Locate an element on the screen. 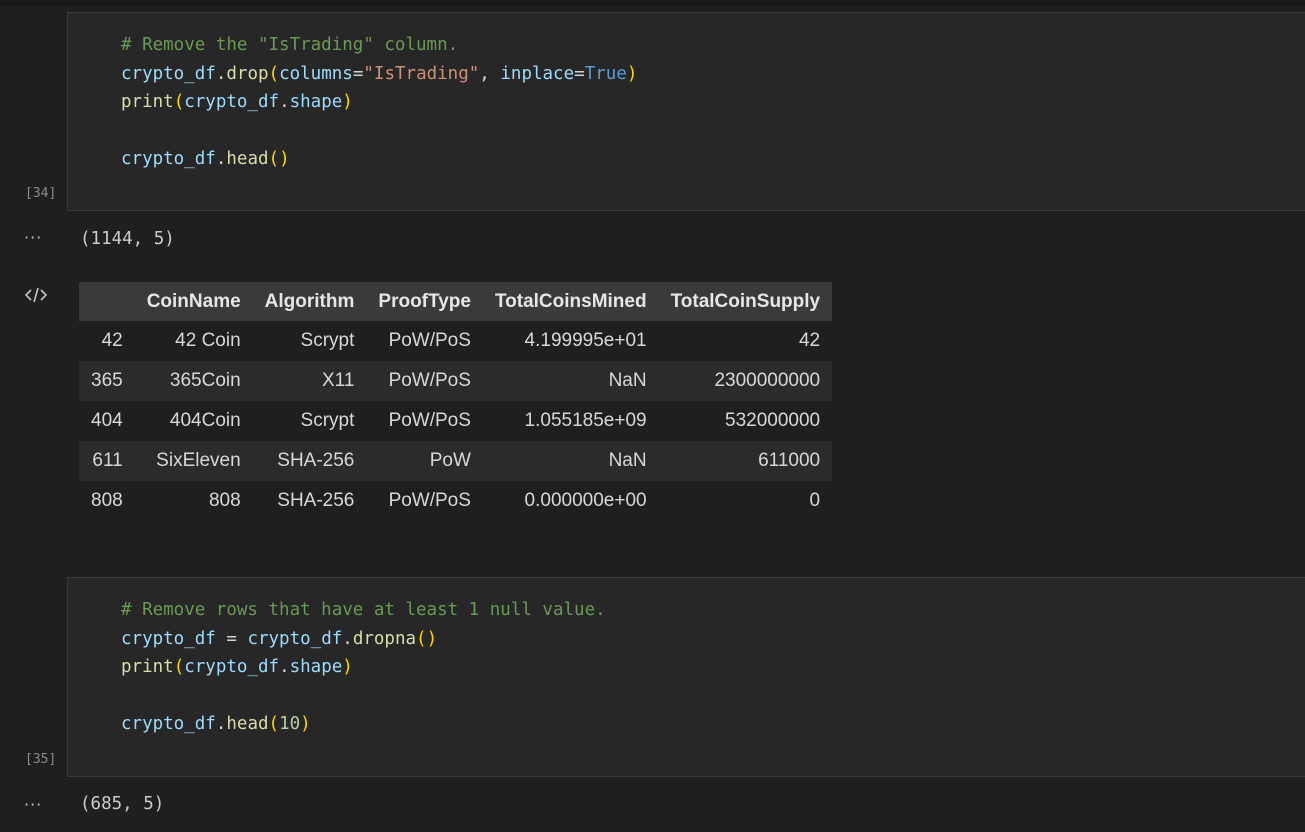 This screenshot has width=1305, height=832. code-token: () is located at coordinates (427, 638).